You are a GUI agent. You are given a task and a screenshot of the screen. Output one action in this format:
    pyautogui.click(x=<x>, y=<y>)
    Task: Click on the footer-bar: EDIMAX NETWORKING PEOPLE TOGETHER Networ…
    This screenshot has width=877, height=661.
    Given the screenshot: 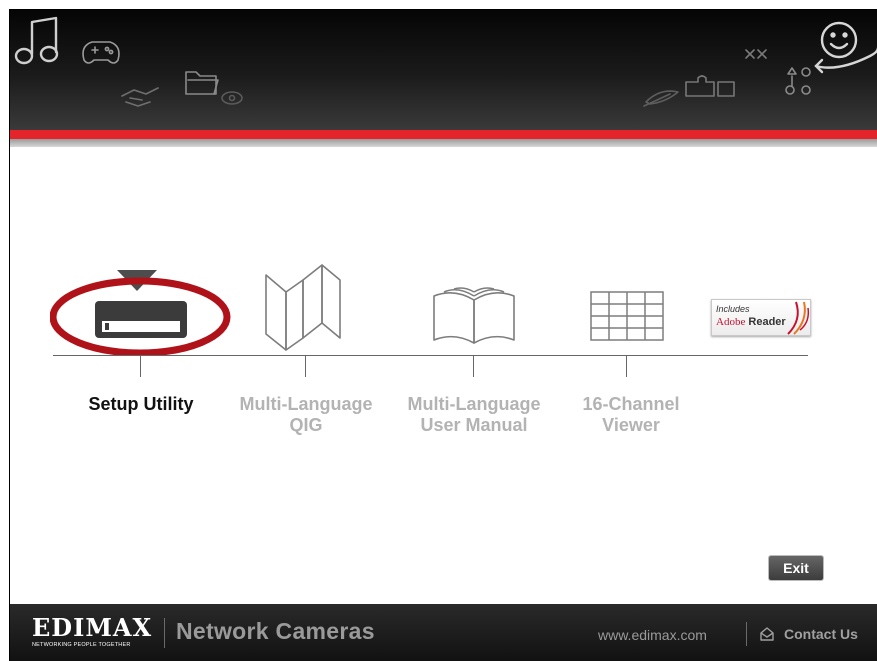 What is the action you would take?
    pyautogui.click(x=443, y=632)
    